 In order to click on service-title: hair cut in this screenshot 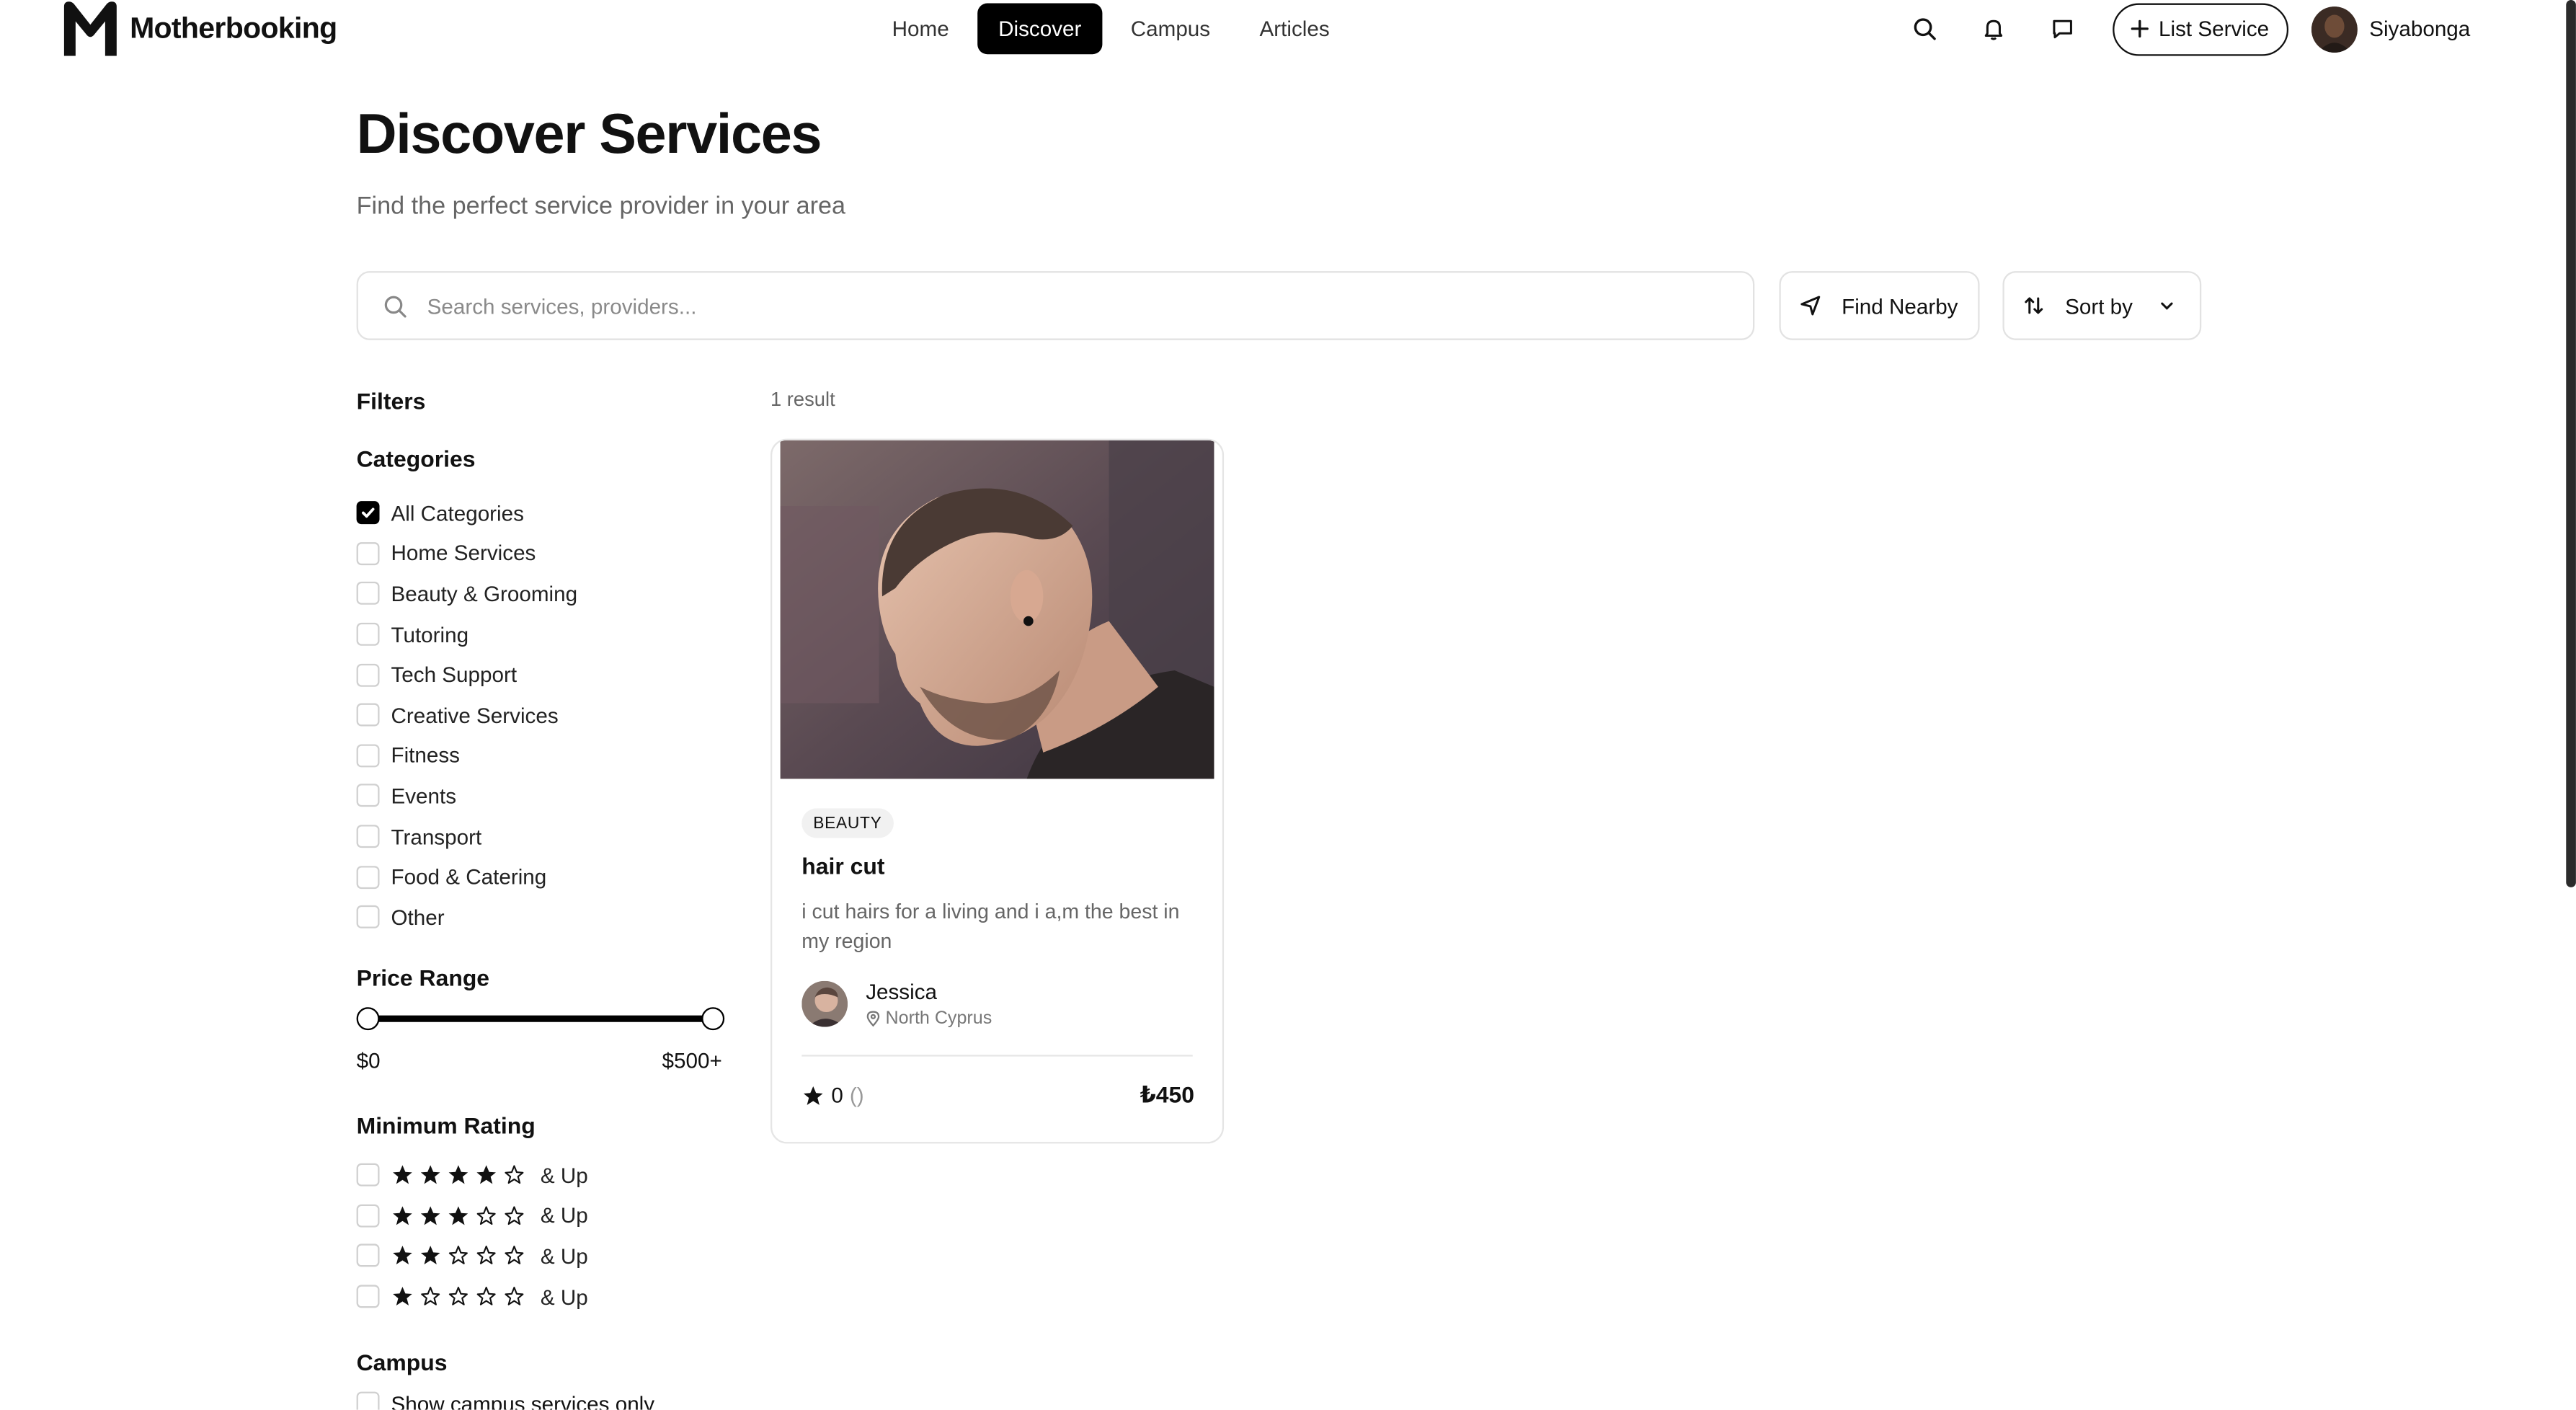, I will do `click(843, 866)`.